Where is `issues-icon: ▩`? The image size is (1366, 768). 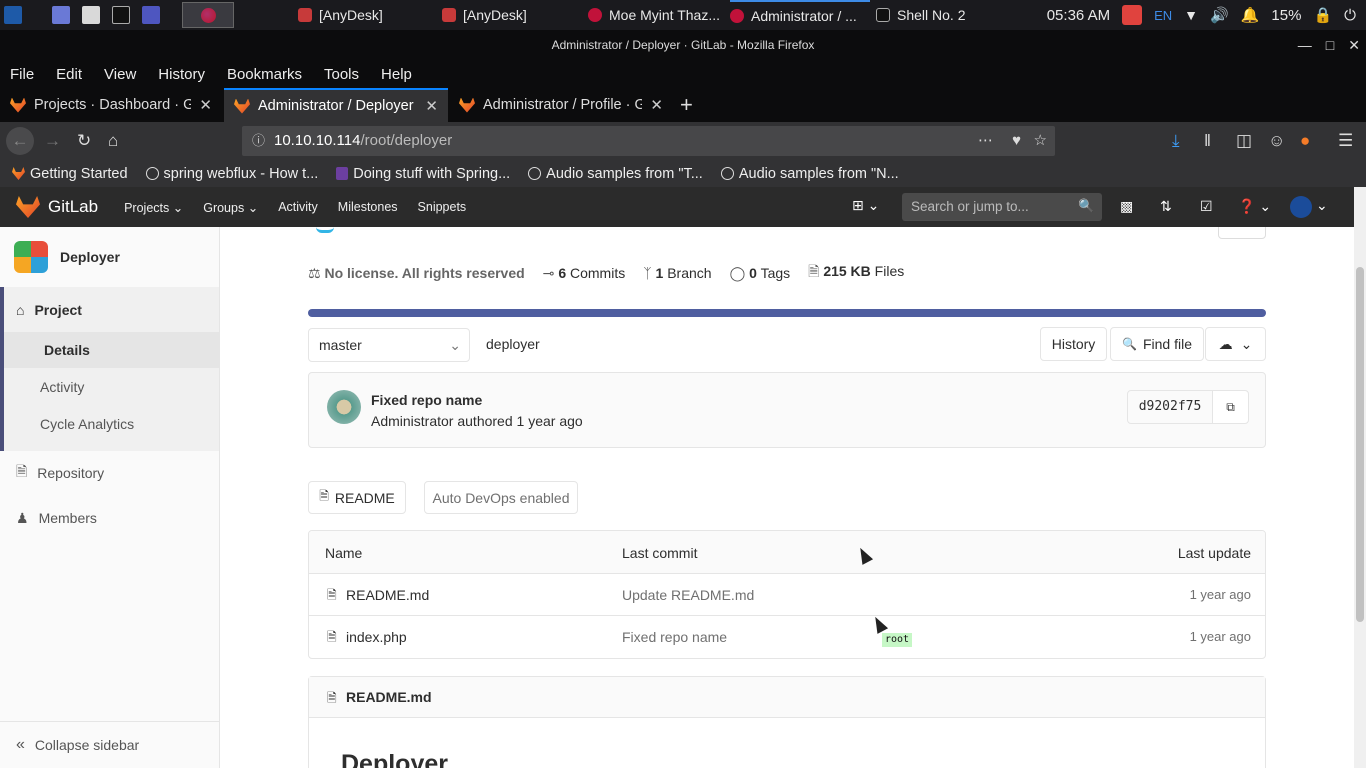 issues-icon: ▩ is located at coordinates (1126, 206).